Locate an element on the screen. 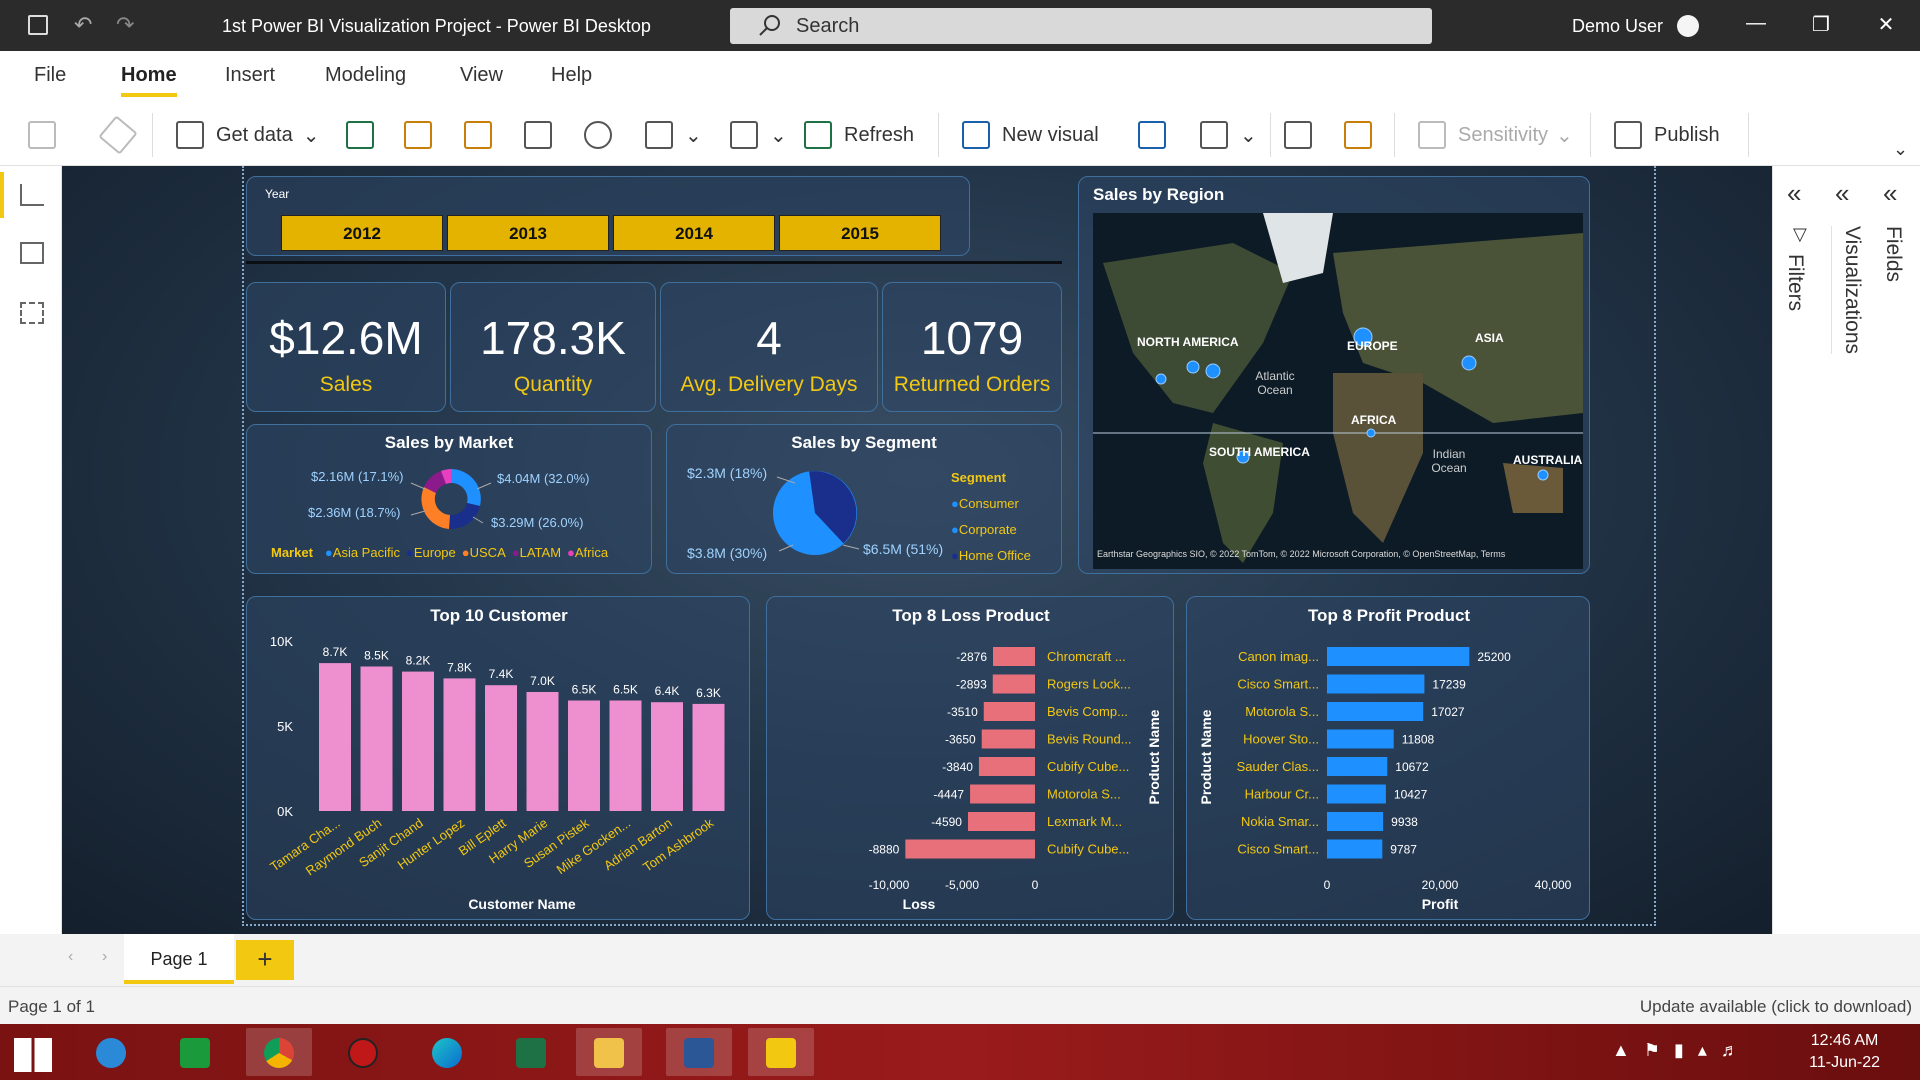 The height and width of the screenshot is (1080, 1920). text-box-button is located at coordinates (1158, 135).